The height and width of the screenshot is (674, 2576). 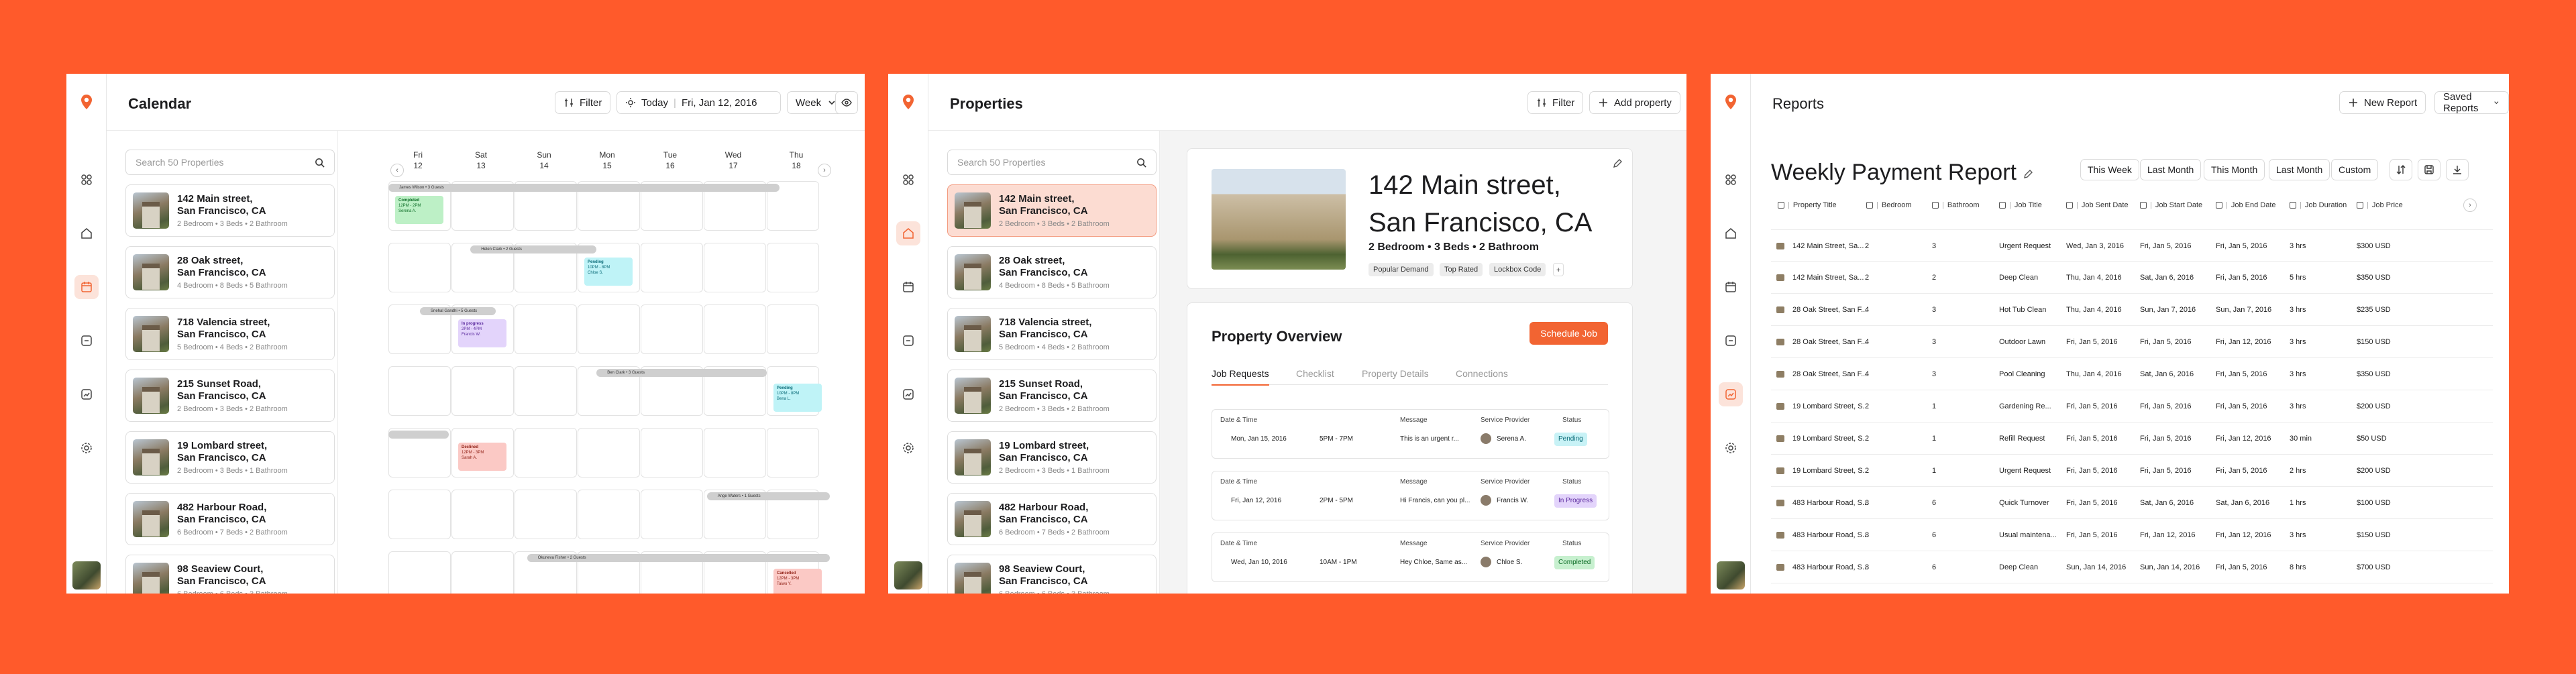 I want to click on range-last-month-2: Last Month, so click(x=2299, y=169).